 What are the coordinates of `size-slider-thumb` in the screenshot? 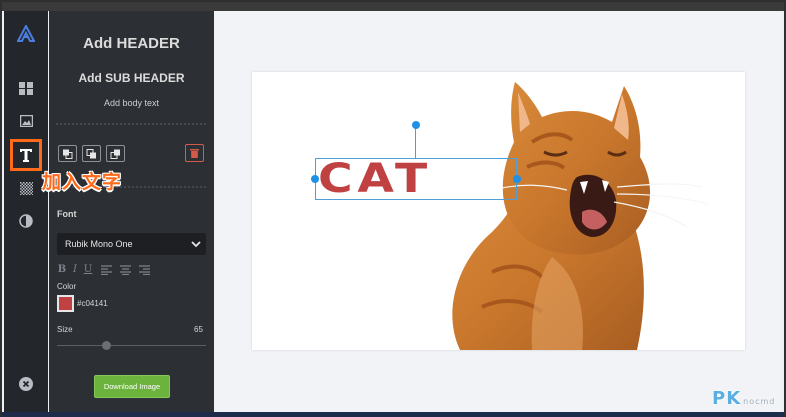 It's located at (106, 345).